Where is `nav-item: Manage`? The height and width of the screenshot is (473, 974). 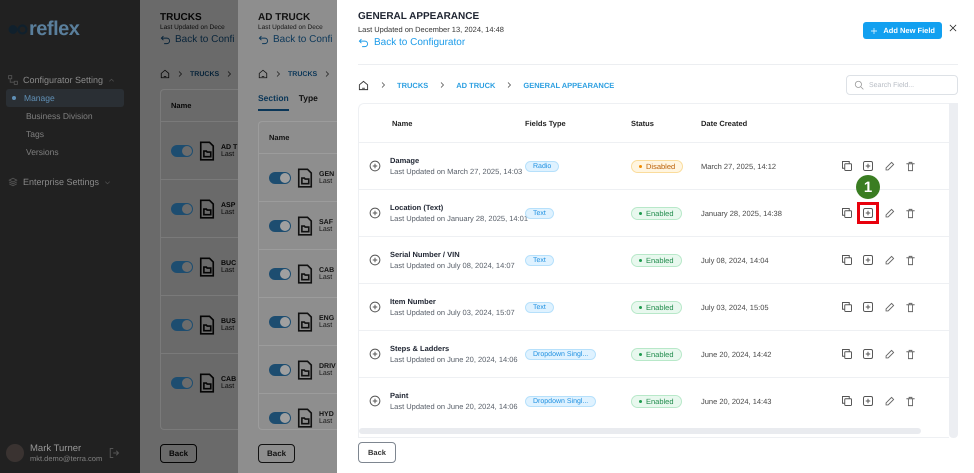 nav-item: Manage is located at coordinates (65, 98).